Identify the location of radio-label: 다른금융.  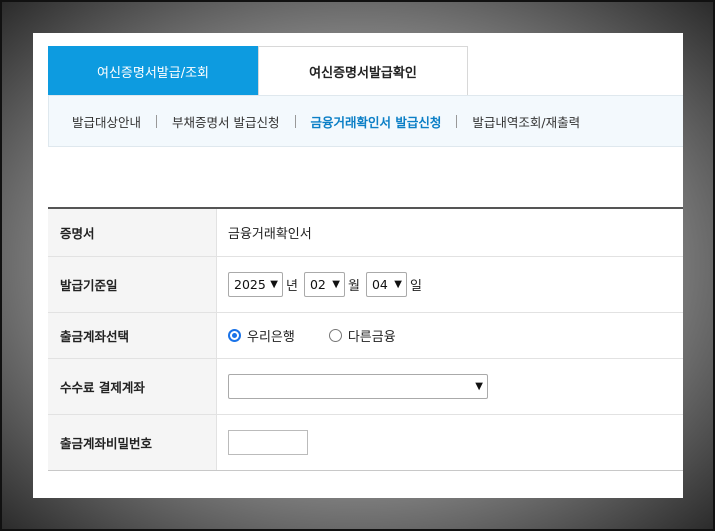
(371, 337).